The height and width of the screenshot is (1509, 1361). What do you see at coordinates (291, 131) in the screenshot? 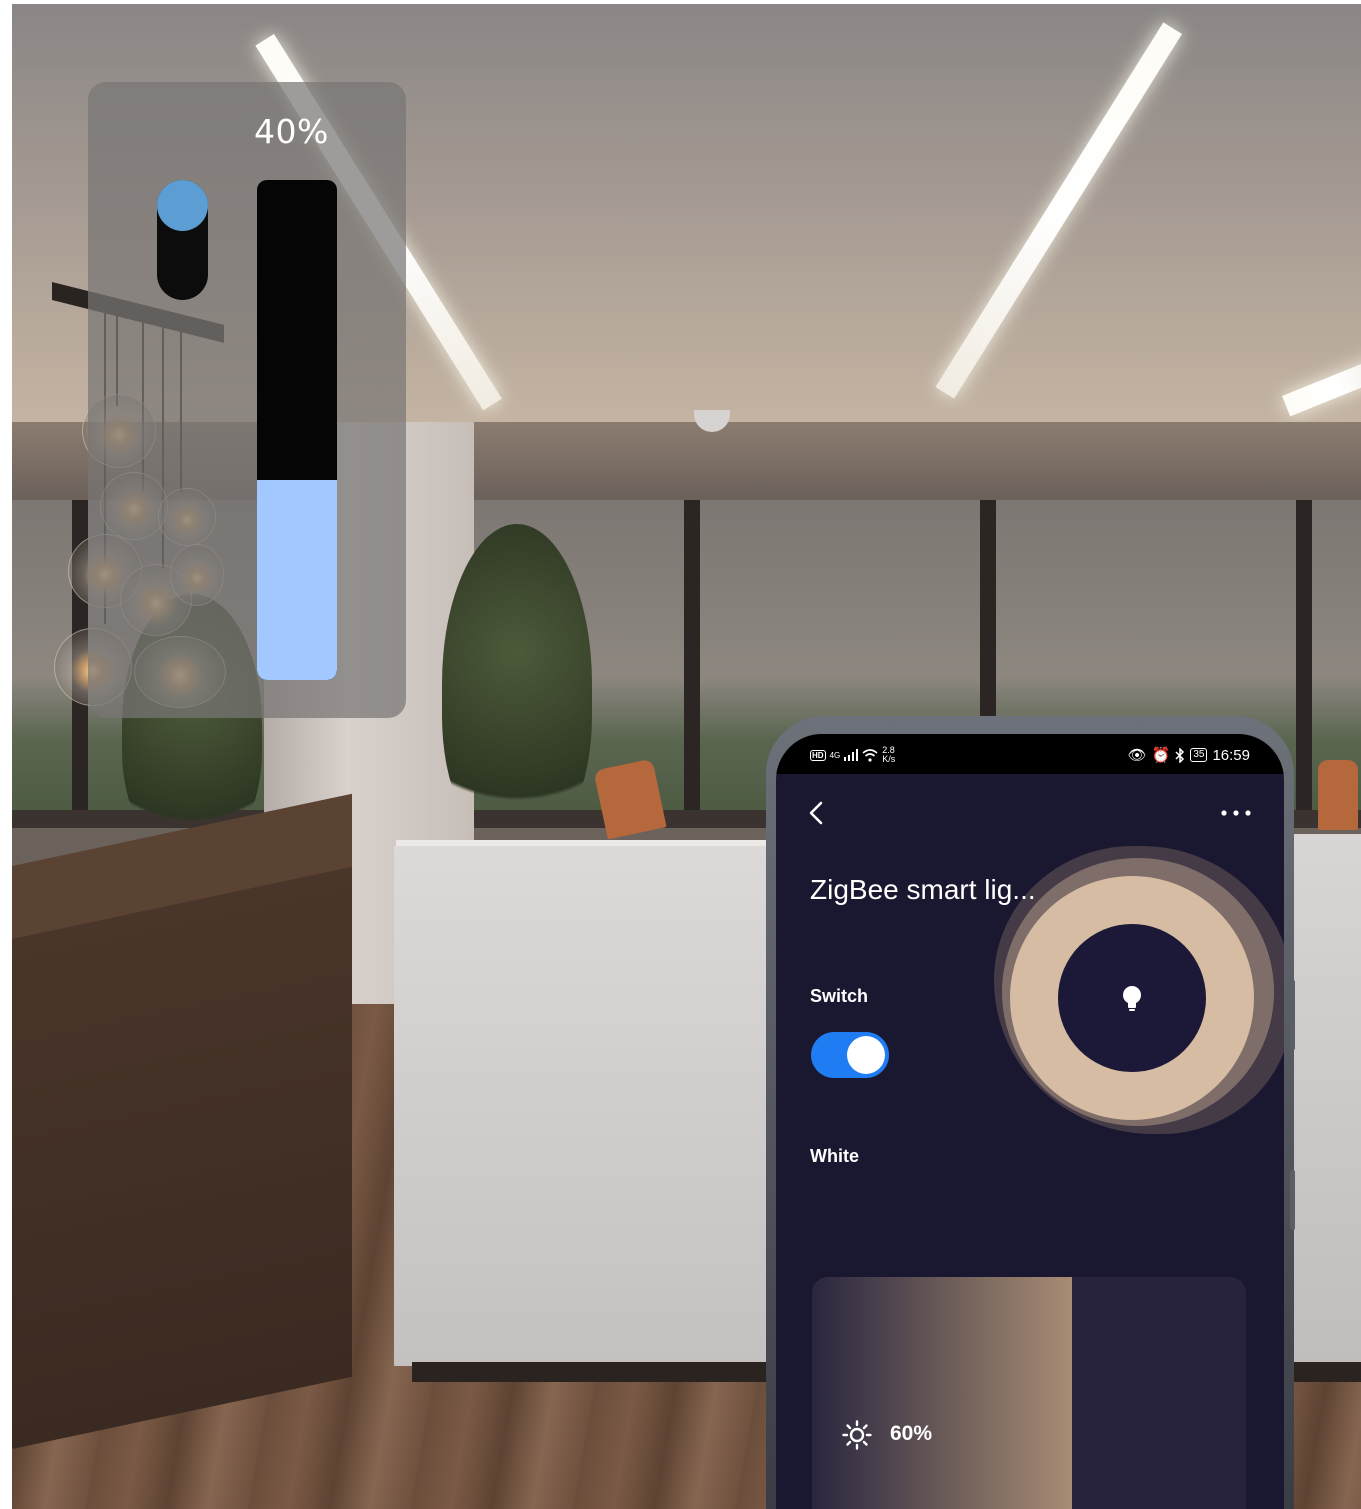
I see `dimmer-value: 40%` at bounding box center [291, 131].